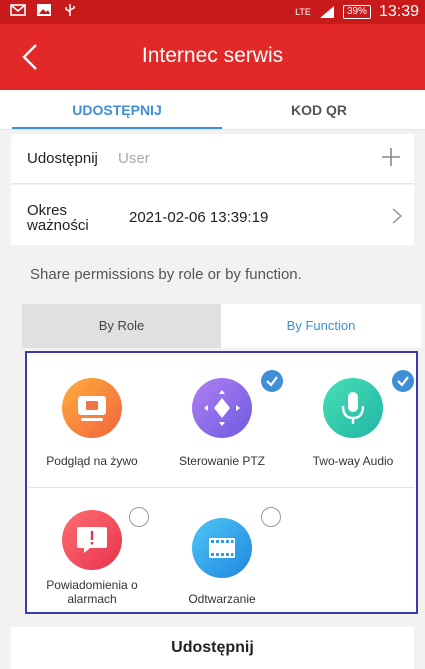 The height and width of the screenshot is (669, 425). What do you see at coordinates (222, 408) in the screenshot?
I see `ptz-direction-icon` at bounding box center [222, 408].